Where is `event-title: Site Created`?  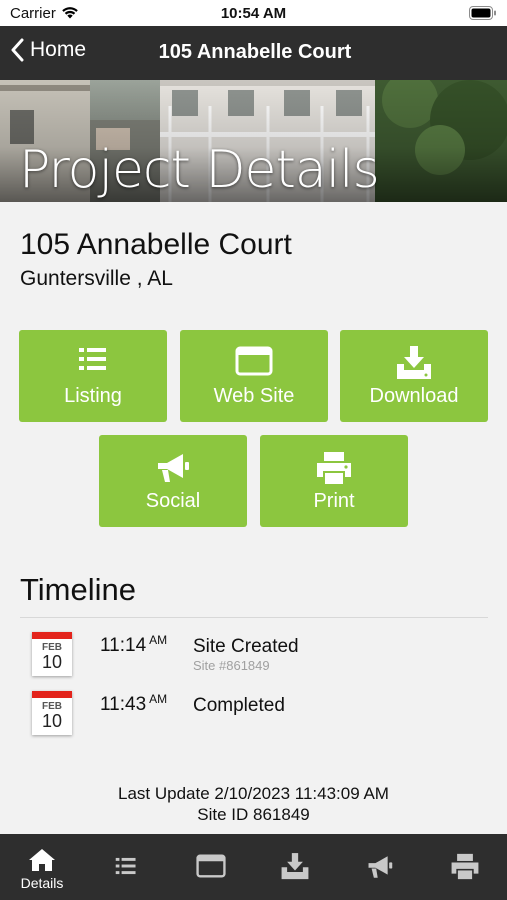
event-title: Site Created is located at coordinates (246, 646).